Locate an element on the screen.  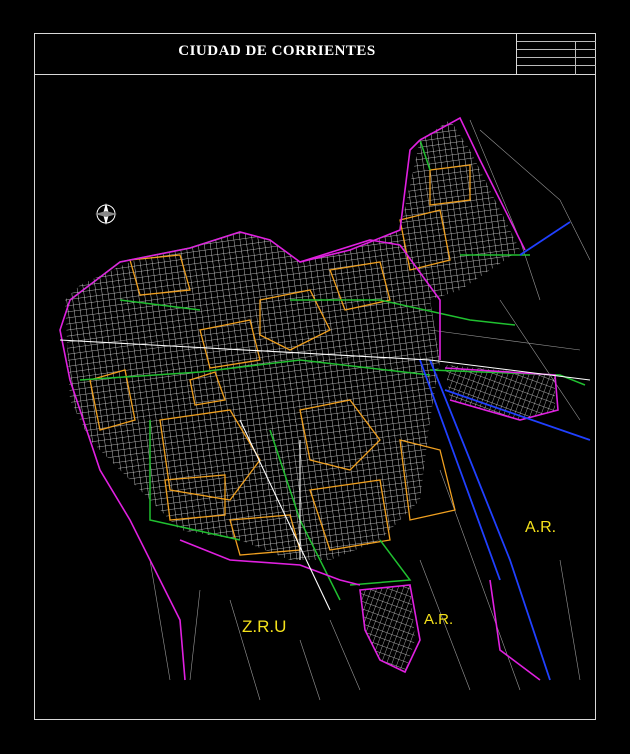
north-arrow-icon is located at coordinates (106, 214).